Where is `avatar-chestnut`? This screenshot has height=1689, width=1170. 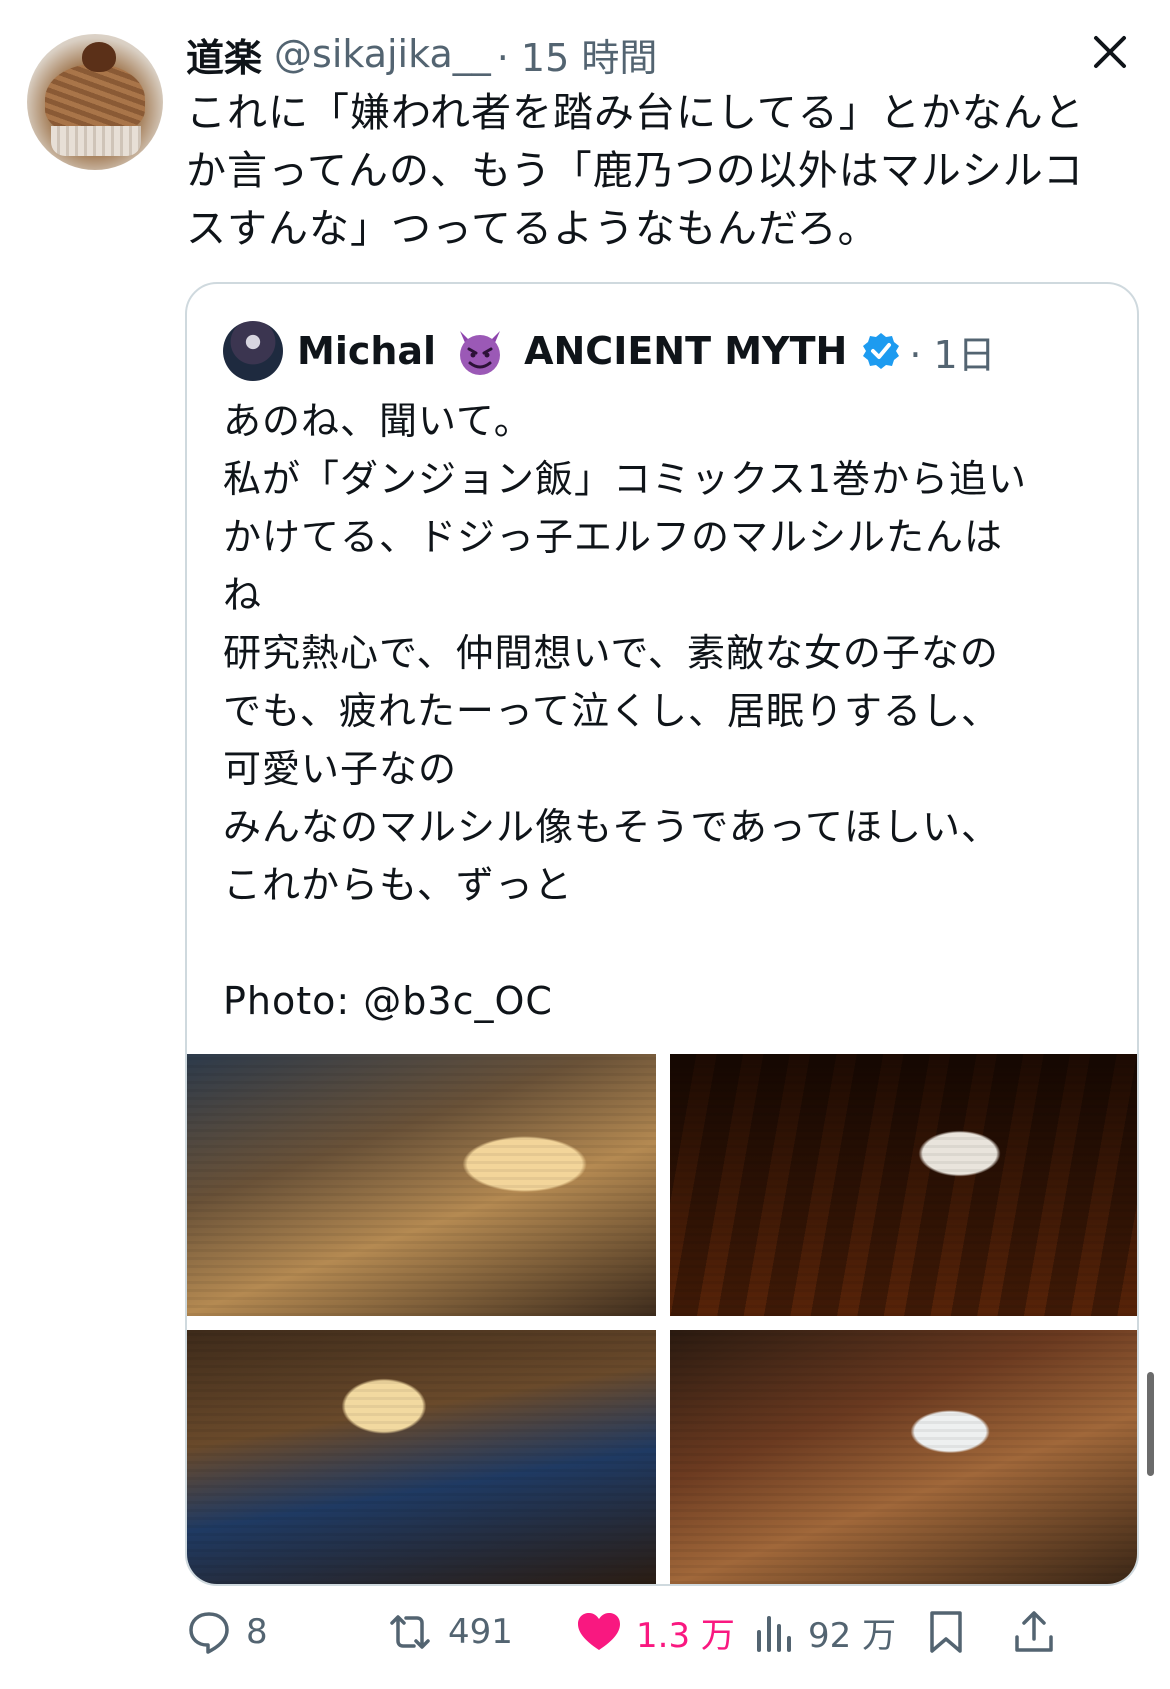
avatar-chestnut is located at coordinates (99, 57).